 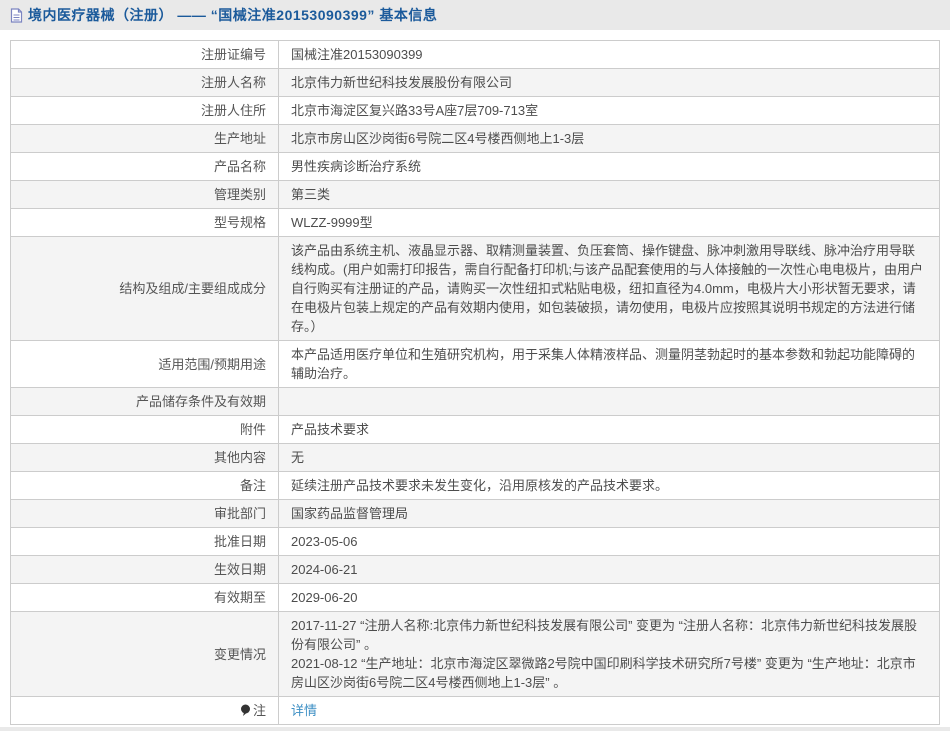 I want to click on table-row: 注册人名称 北京伟力新世纪科技发展股份有限公司, so click(x=475, y=82).